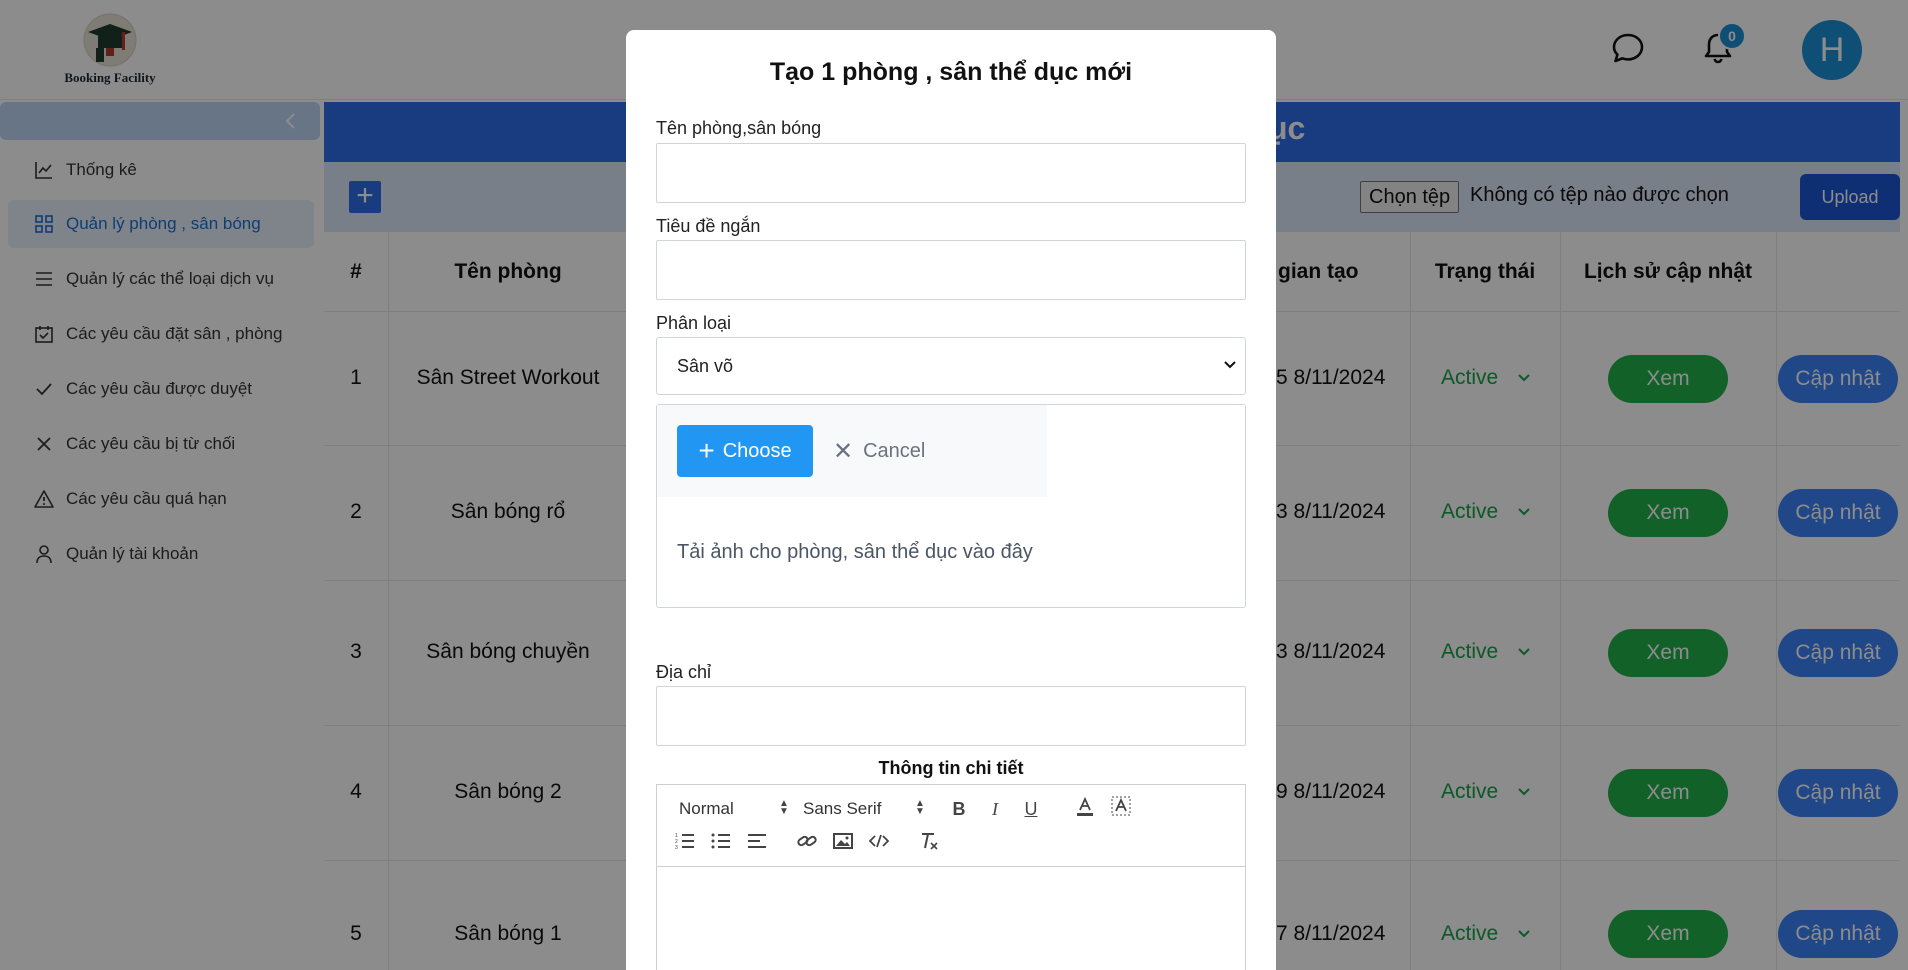 This screenshot has height=970, width=1908. Describe the element at coordinates (951, 366) in the screenshot. I see `category-select: Sân võ` at that location.